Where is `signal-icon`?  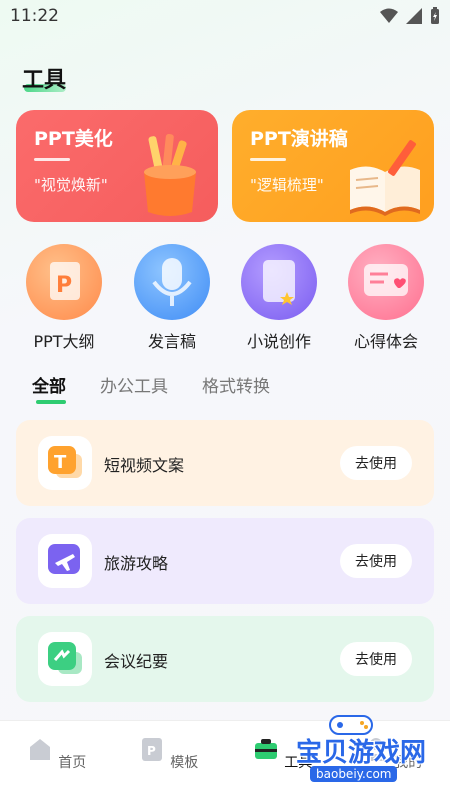
signal-icon is located at coordinates (414, 16).